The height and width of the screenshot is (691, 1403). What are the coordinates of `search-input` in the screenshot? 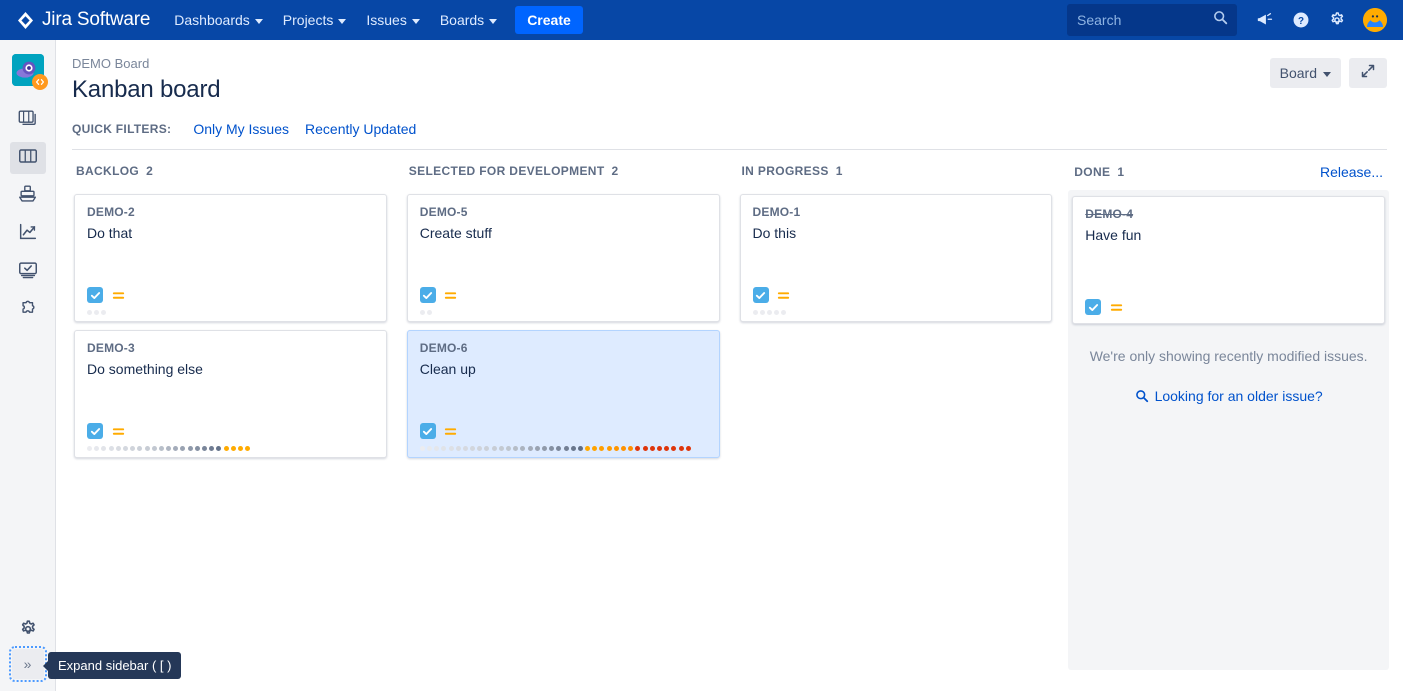 It's located at (1152, 20).